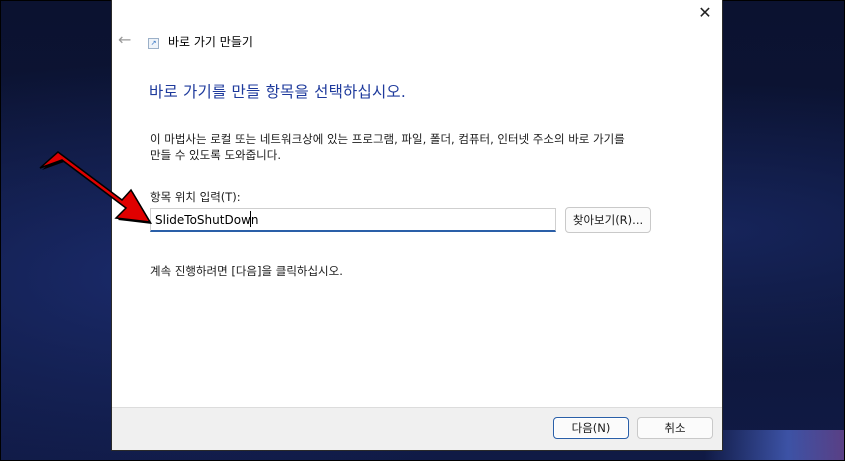 The image size is (845, 461). Describe the element at coordinates (705, 12) in the screenshot. I see `close-icon: ✕` at that location.